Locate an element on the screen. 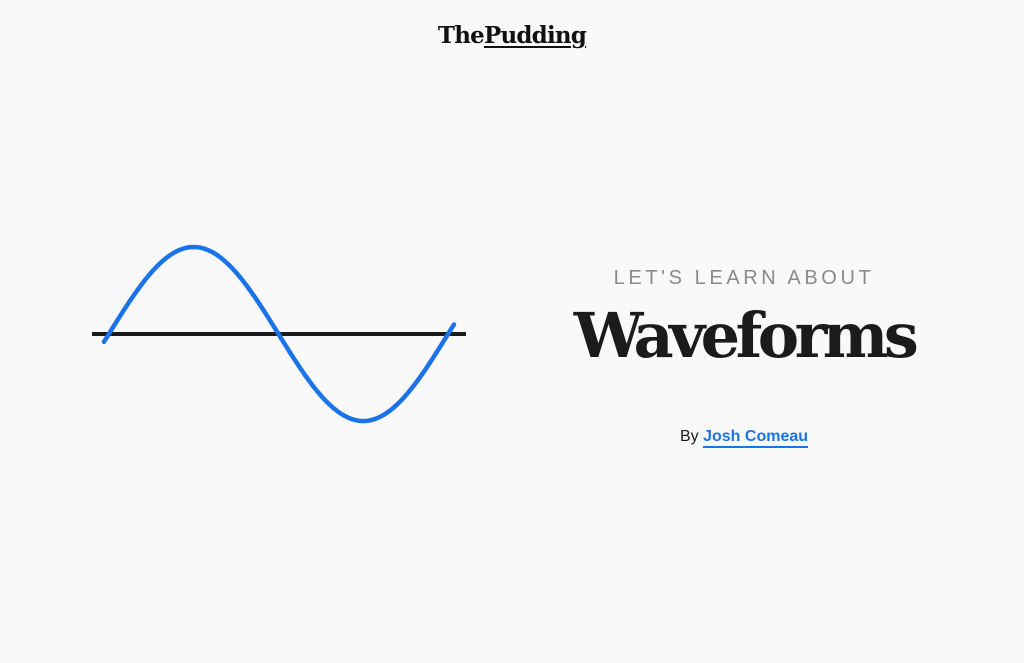 The image size is (1024, 663). logo-text-the: The is located at coordinates (461, 35).